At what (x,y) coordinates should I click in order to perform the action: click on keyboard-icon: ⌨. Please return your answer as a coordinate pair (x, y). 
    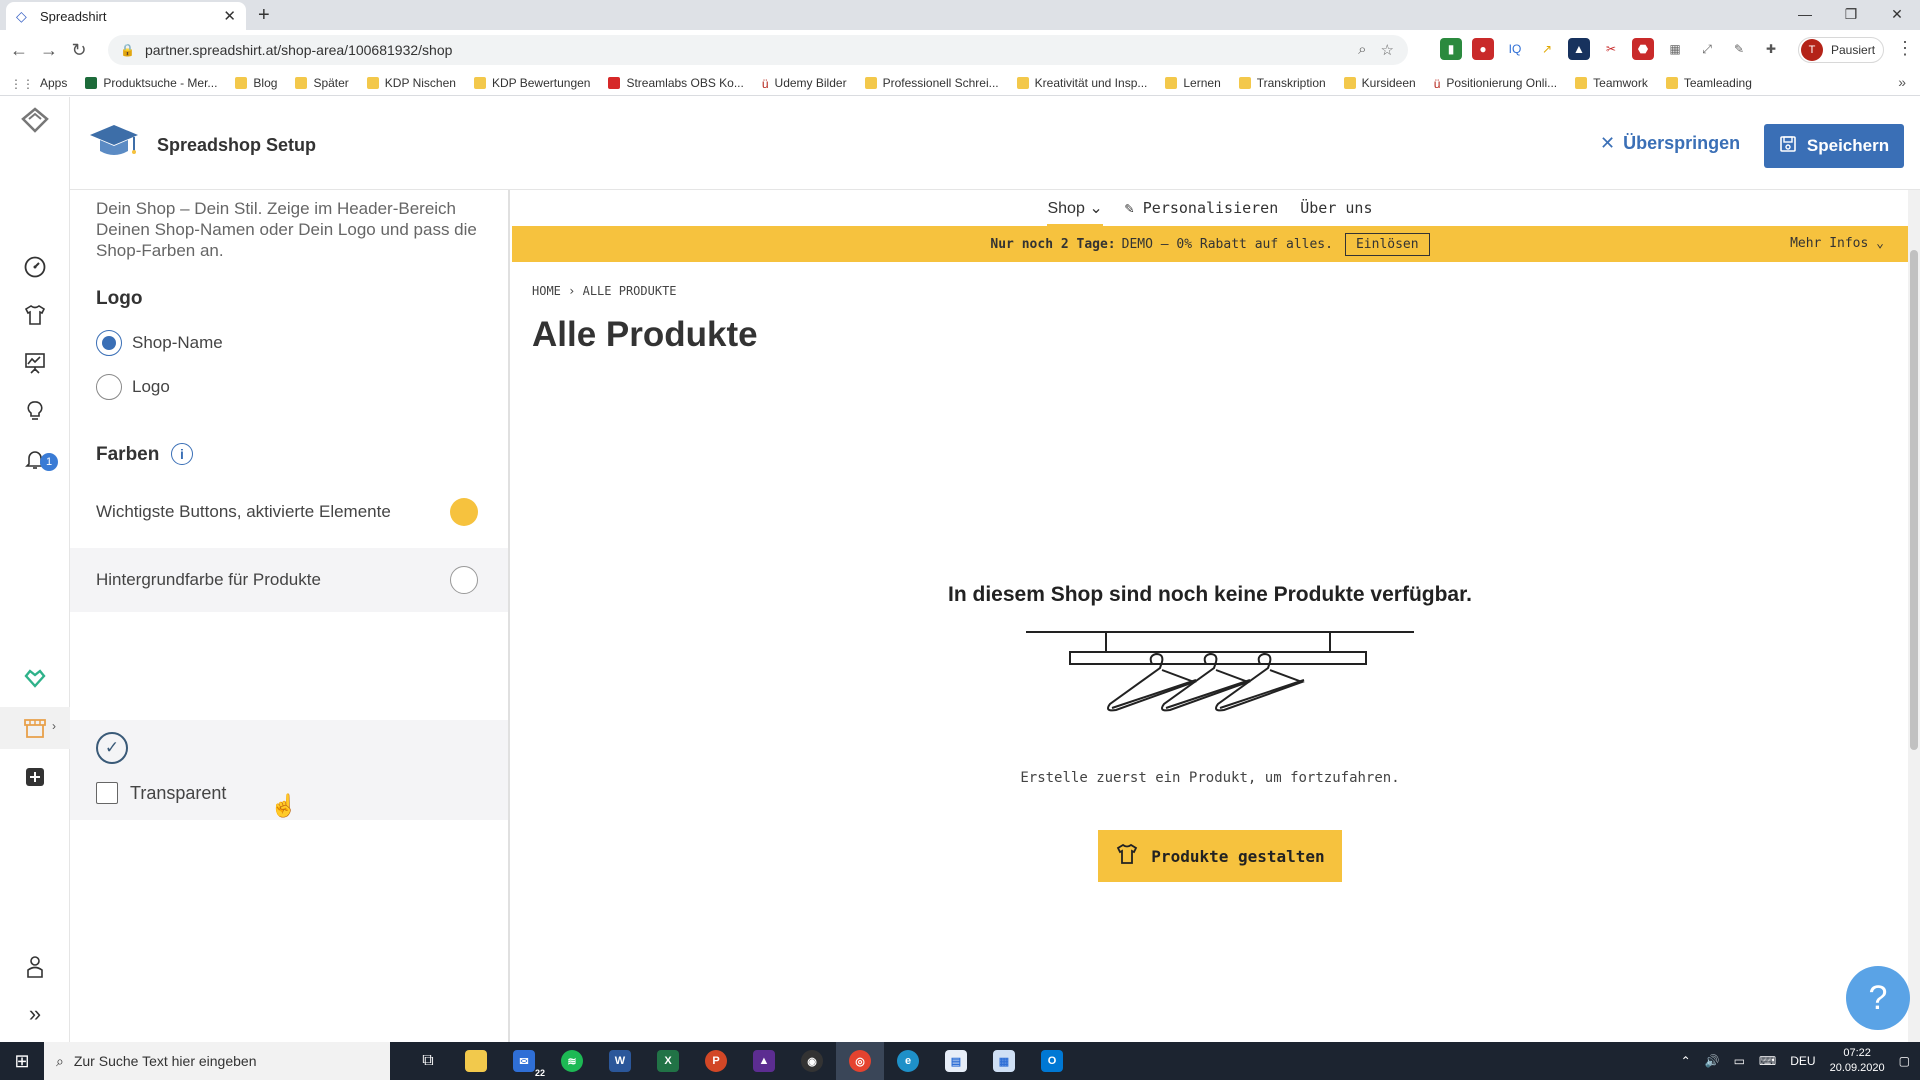
    Looking at the image, I should click on (1767, 1061).